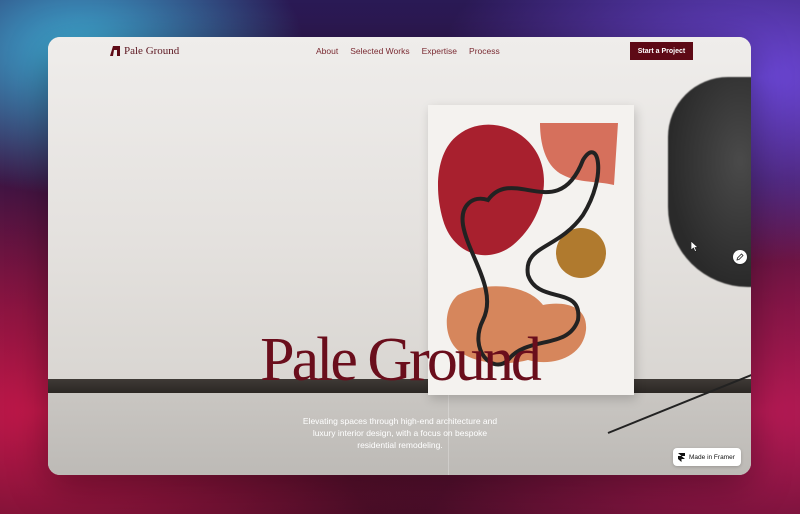  What do you see at coordinates (115, 51) in the screenshot?
I see `pale-ground-logo-icon` at bounding box center [115, 51].